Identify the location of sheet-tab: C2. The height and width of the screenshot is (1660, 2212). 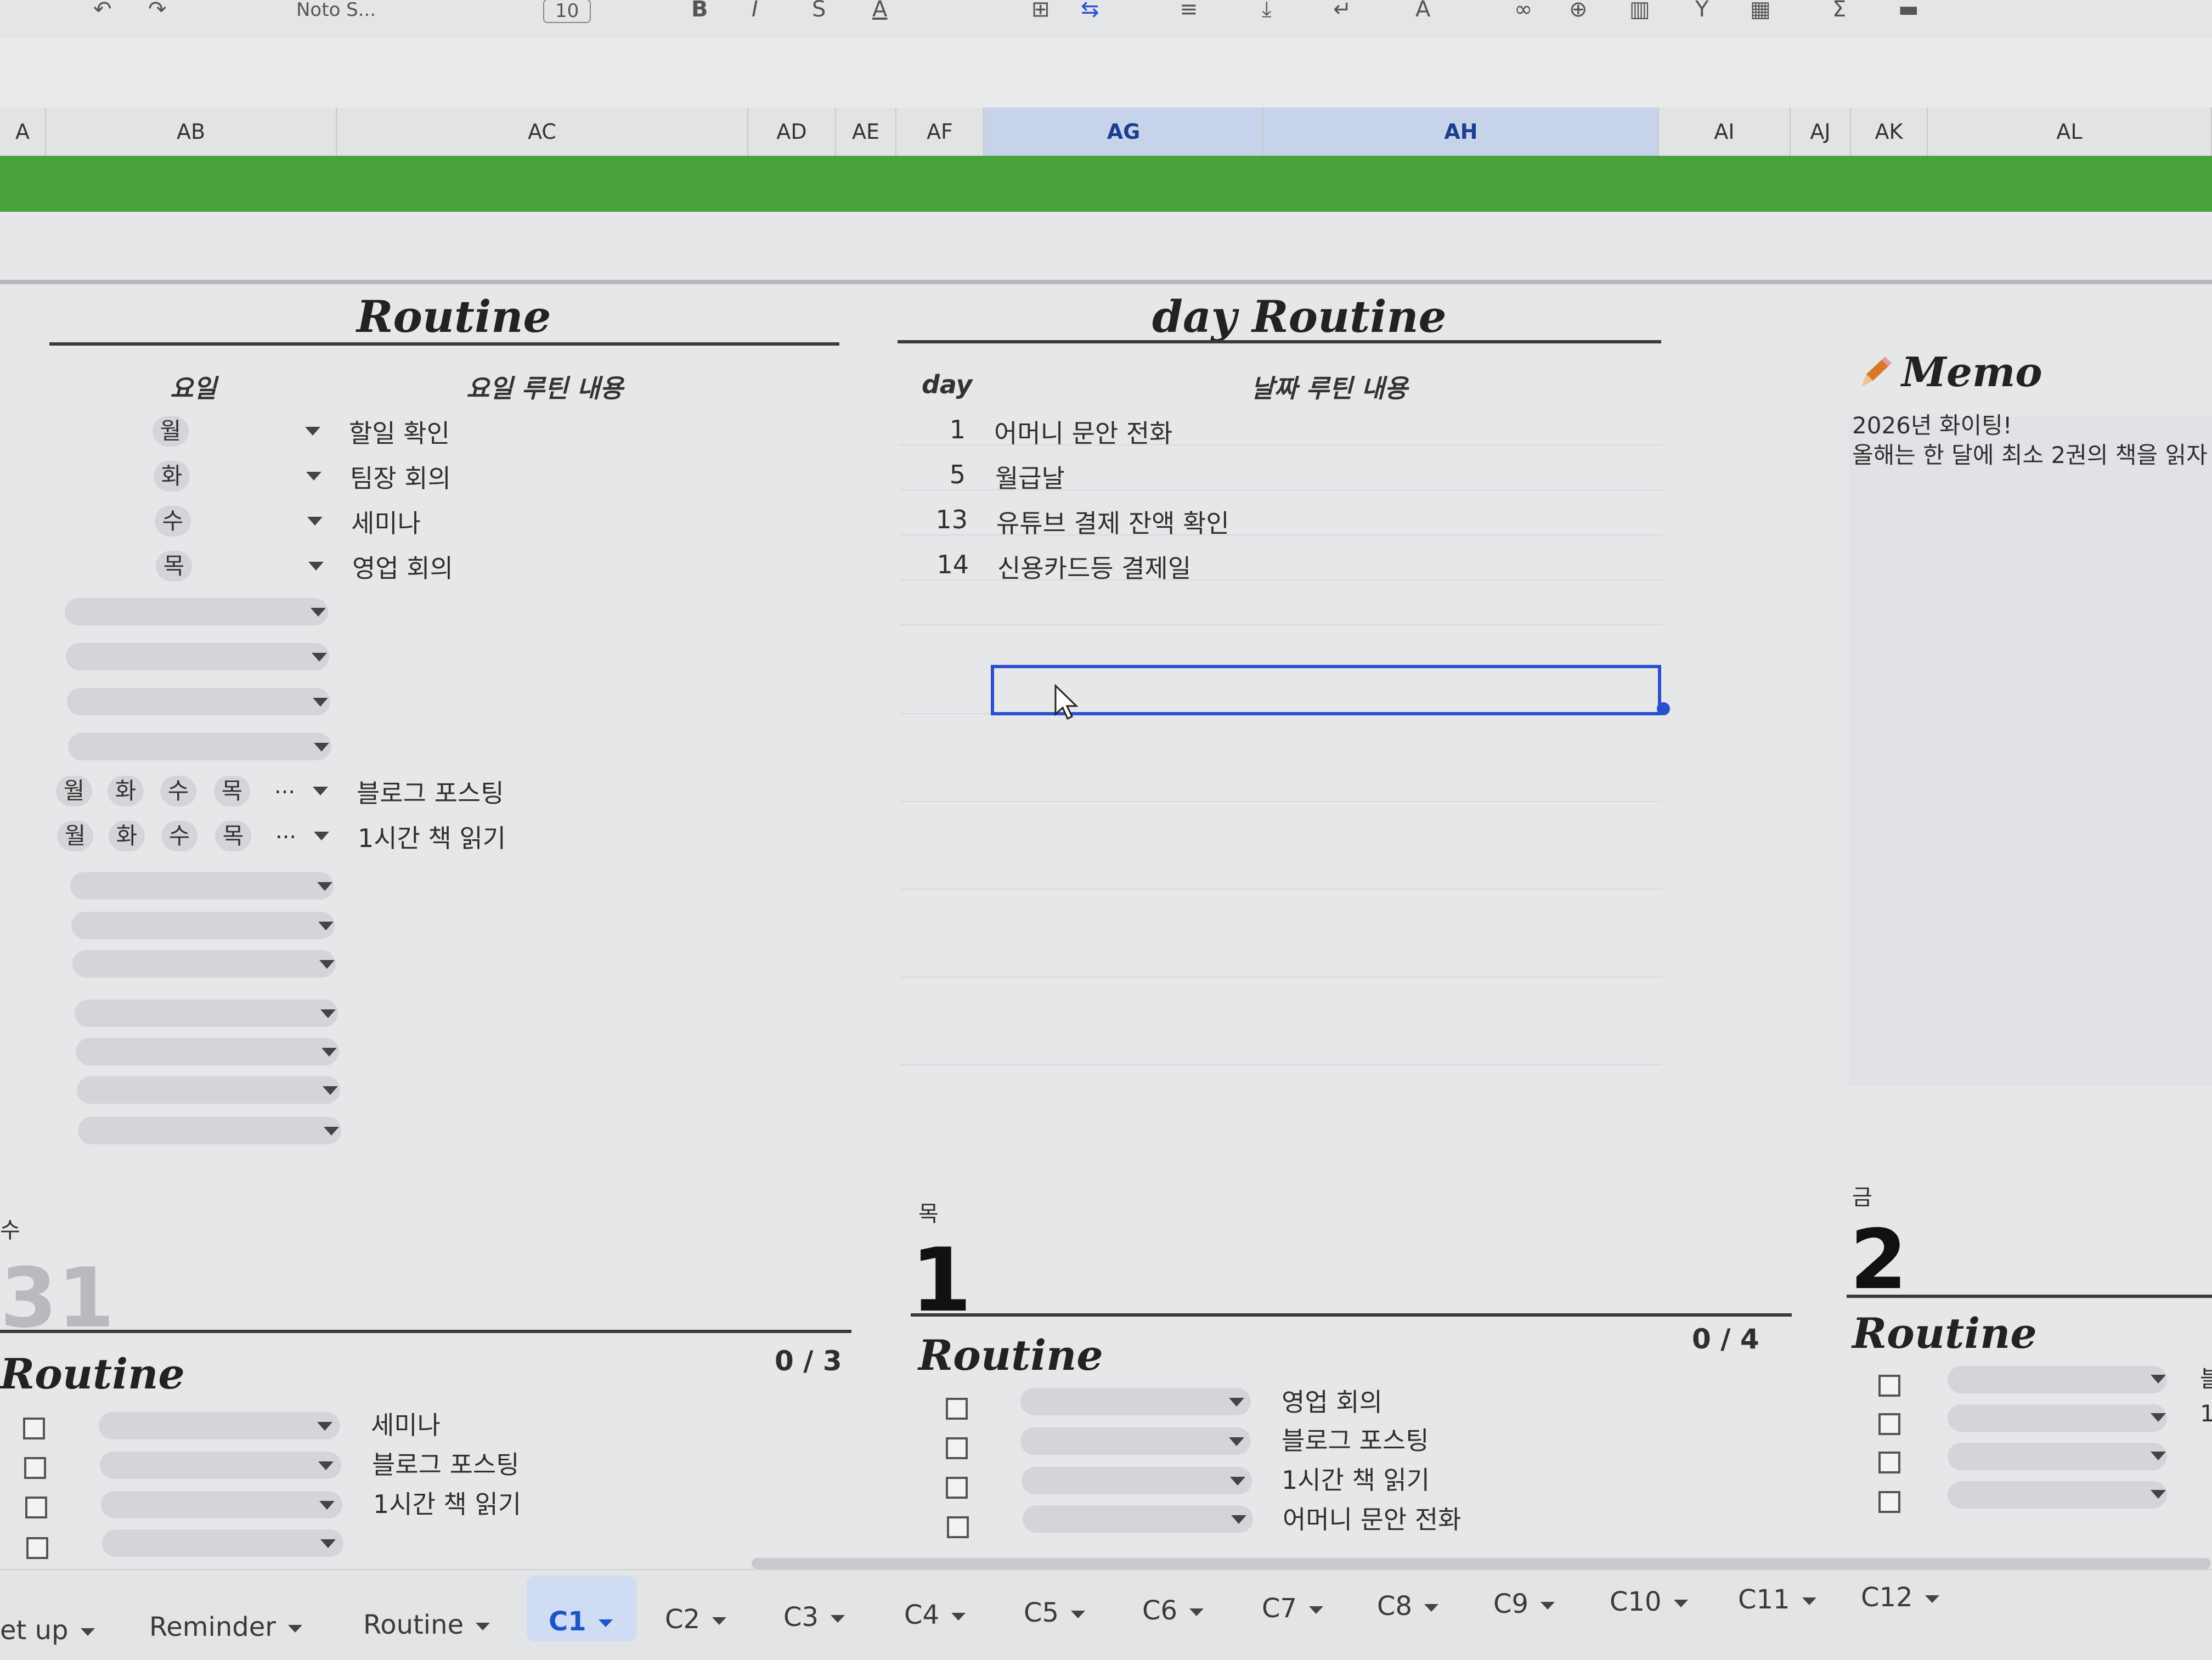
(696, 1619).